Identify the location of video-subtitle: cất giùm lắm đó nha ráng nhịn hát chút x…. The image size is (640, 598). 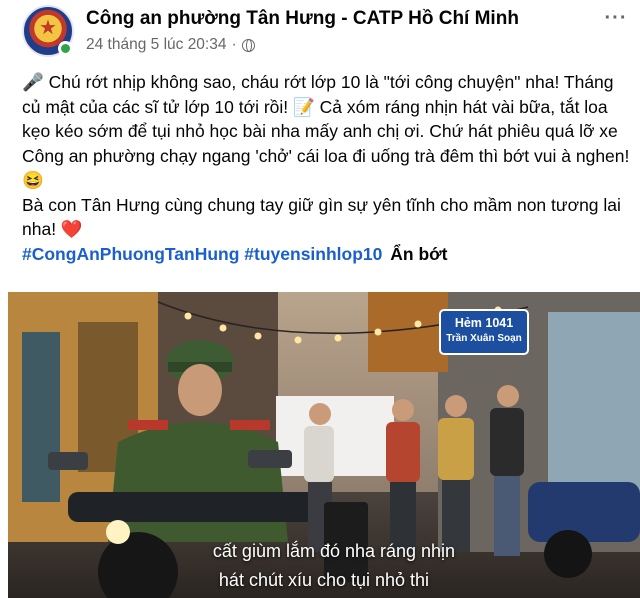
(324, 566).